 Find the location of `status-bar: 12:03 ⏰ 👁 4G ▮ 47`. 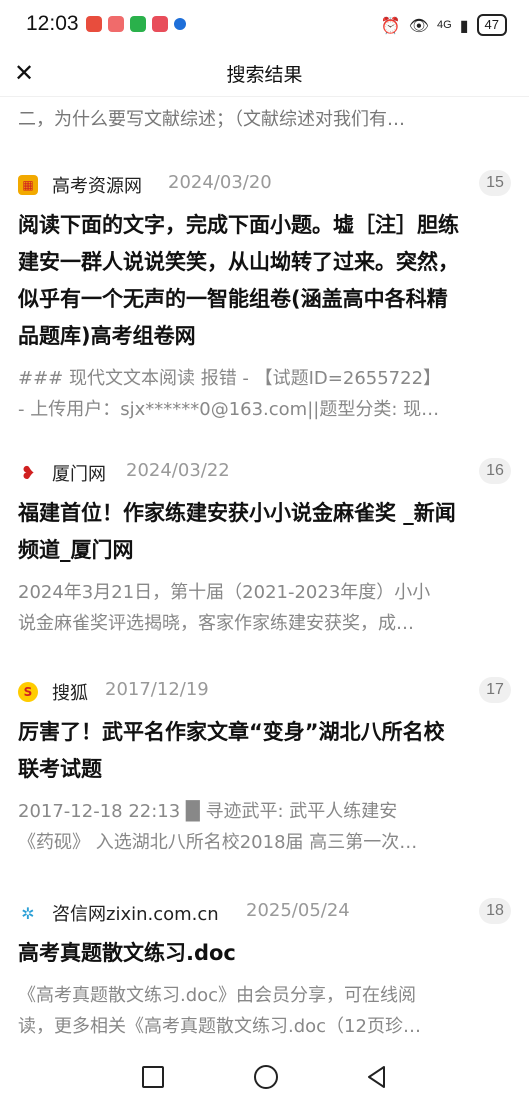

status-bar: 12:03 ⏰ 👁 4G ▮ 47 is located at coordinates (264, 25).